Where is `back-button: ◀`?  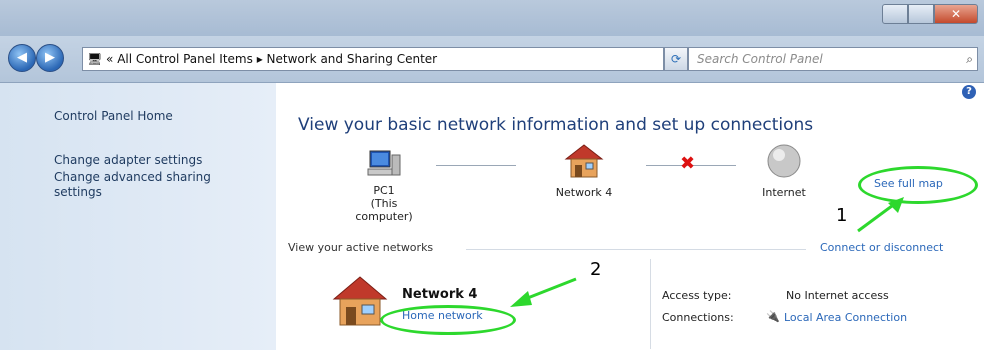
back-button: ◀ is located at coordinates (22, 58).